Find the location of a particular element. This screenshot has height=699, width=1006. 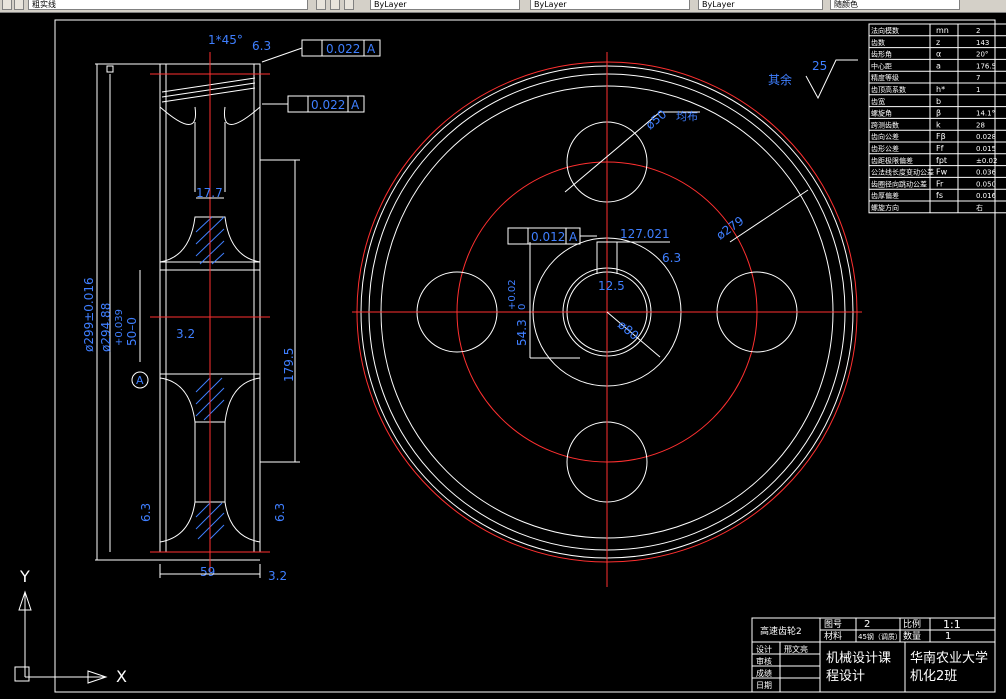

tb-scale-label: 比例 is located at coordinates (912, 624).